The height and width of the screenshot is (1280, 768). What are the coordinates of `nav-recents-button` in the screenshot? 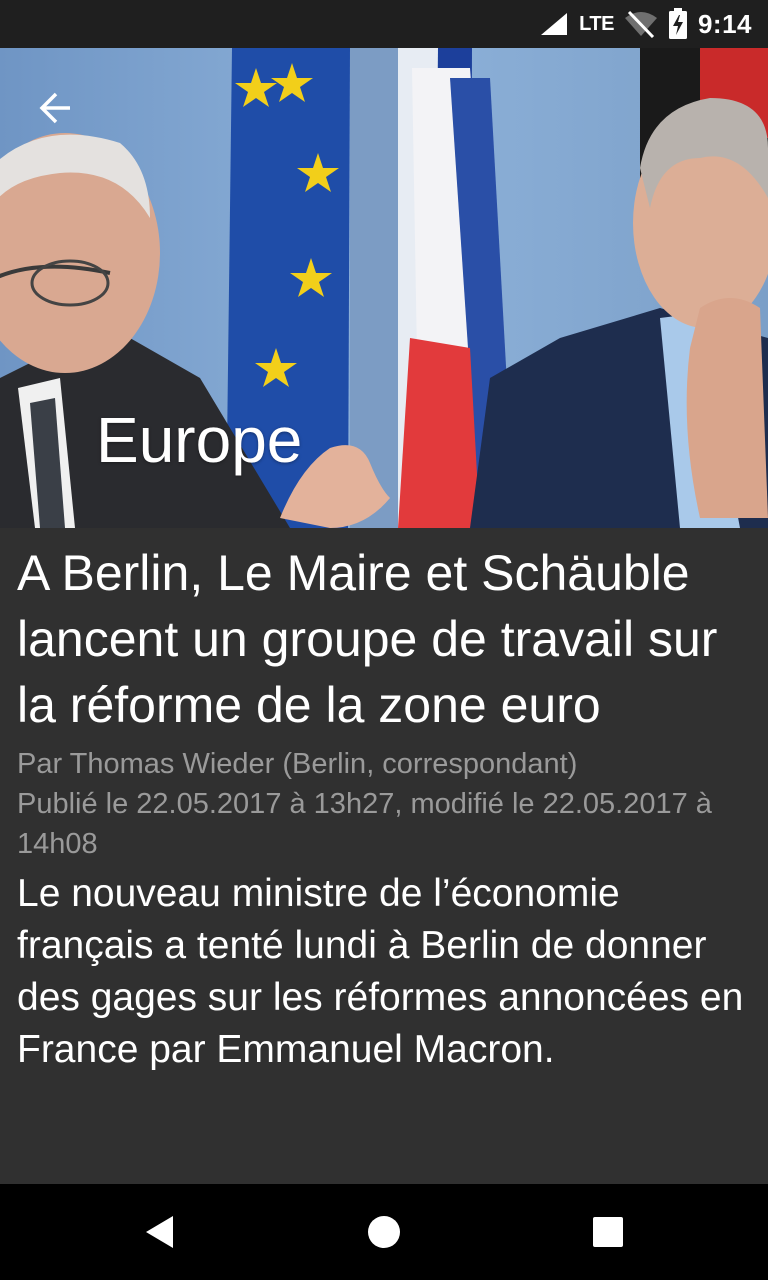 It's located at (608, 1232).